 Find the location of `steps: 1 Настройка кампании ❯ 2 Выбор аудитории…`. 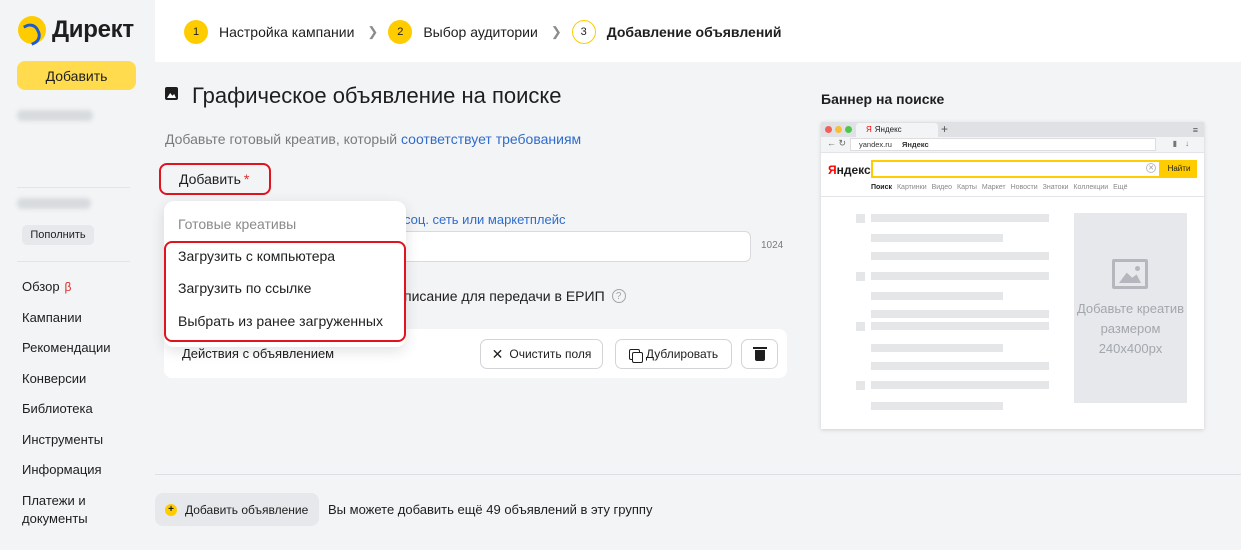

steps: 1 Настройка кампании ❯ 2 Выбор аудитории… is located at coordinates (483, 32).